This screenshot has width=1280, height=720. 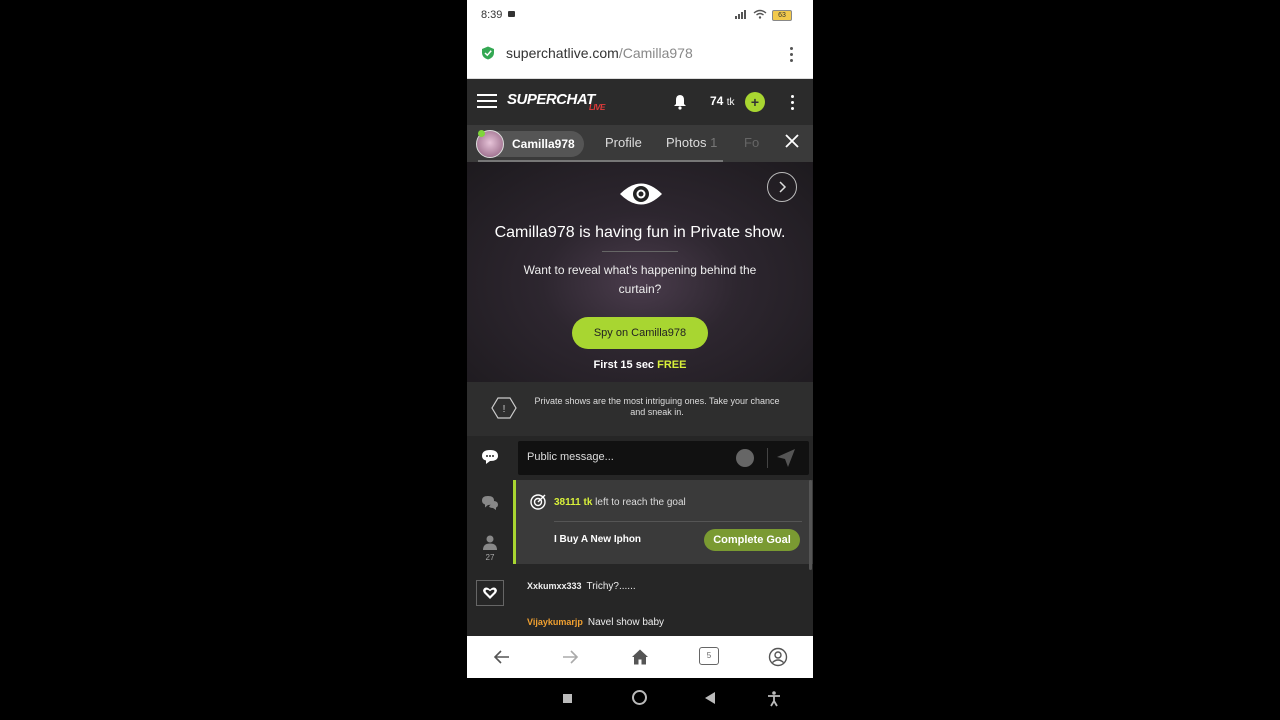 I want to click on chat-text: Navel show baby, so click(x=626, y=622).